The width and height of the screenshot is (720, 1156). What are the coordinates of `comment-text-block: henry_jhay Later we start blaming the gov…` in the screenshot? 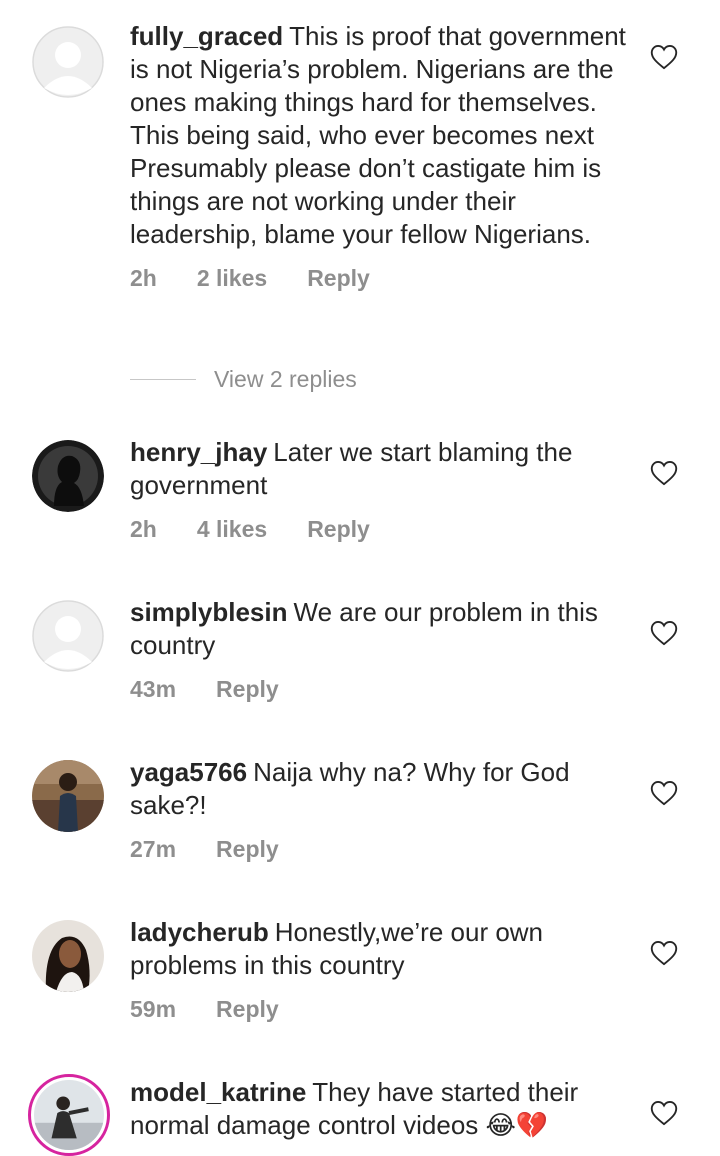 It's located at (380, 469).